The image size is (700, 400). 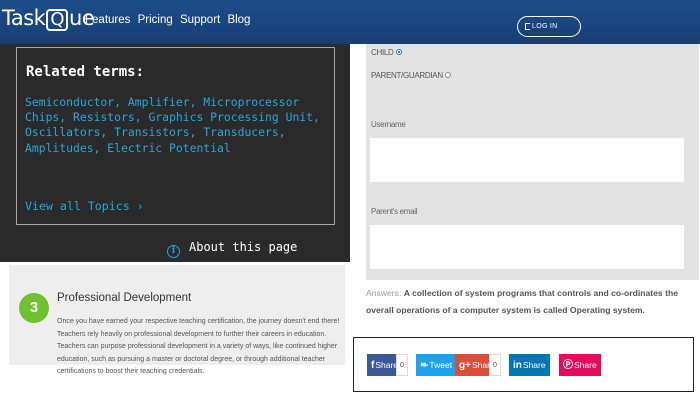 I want to click on view-all-topics-link: View all Topics ›, so click(x=84, y=206).